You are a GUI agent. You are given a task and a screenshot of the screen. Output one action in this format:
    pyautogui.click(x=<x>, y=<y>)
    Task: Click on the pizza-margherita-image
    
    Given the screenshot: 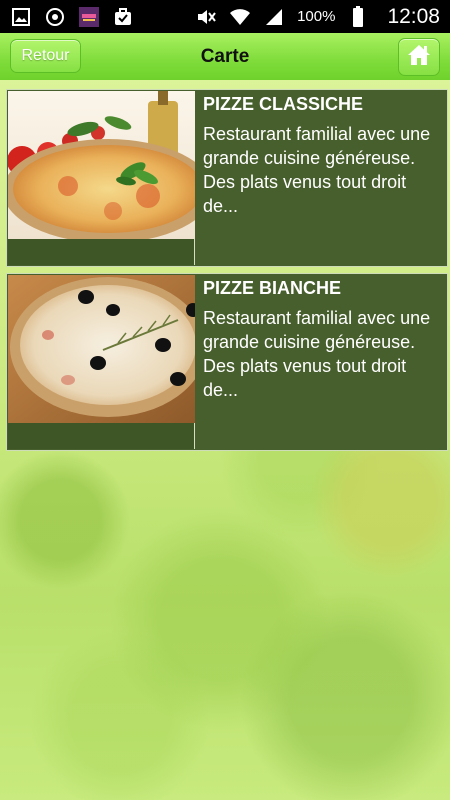 What is the action you would take?
    pyautogui.click(x=101, y=165)
    